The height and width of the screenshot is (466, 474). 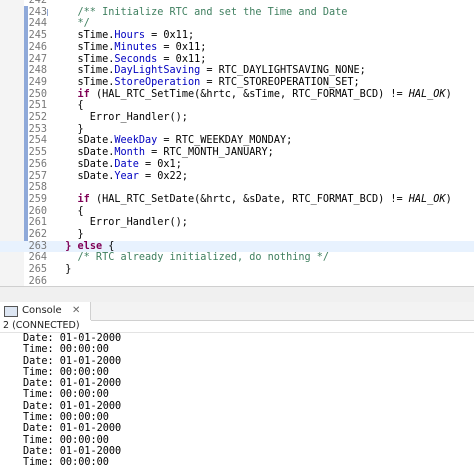 What do you see at coordinates (11, 311) in the screenshot?
I see `console-icon` at bounding box center [11, 311].